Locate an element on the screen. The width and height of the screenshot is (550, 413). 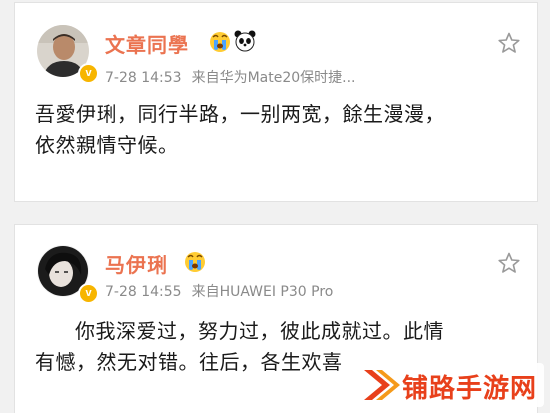
post-meta: 7-28 14:55 来自HUAWEI P30 Pro is located at coordinates (219, 291).